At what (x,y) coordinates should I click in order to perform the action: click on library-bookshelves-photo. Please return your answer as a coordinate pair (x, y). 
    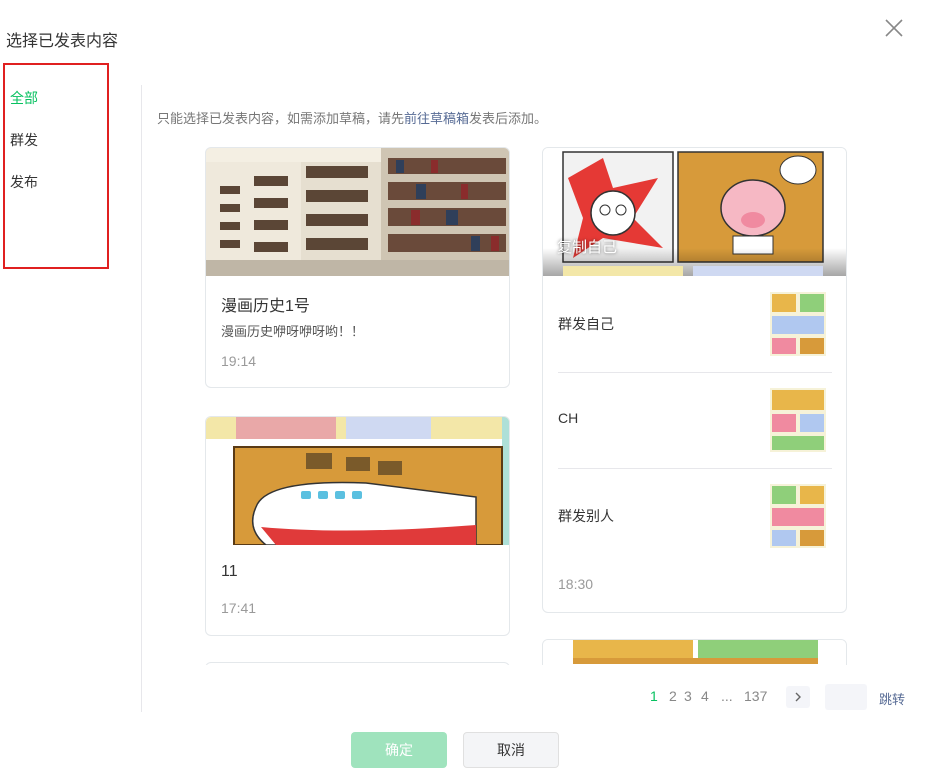
    Looking at the image, I should click on (357, 212).